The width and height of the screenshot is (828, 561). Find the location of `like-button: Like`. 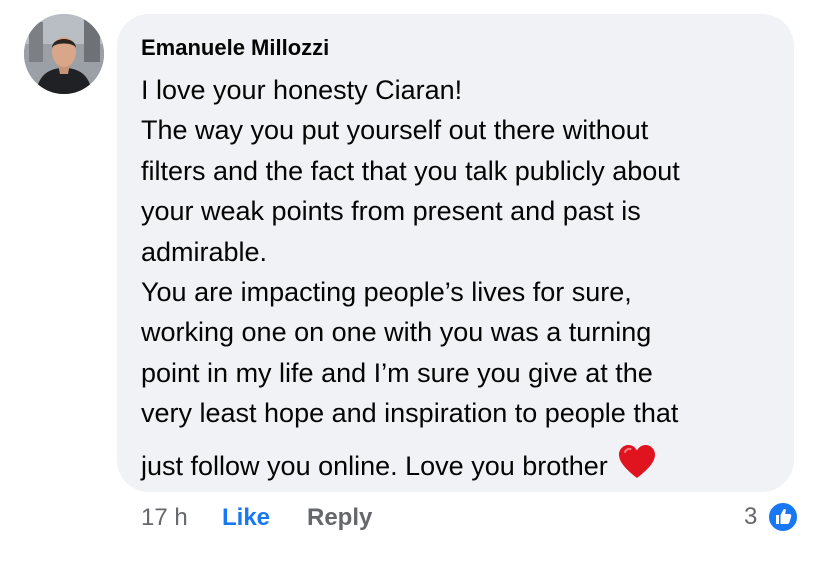

like-button: Like is located at coordinates (246, 518).